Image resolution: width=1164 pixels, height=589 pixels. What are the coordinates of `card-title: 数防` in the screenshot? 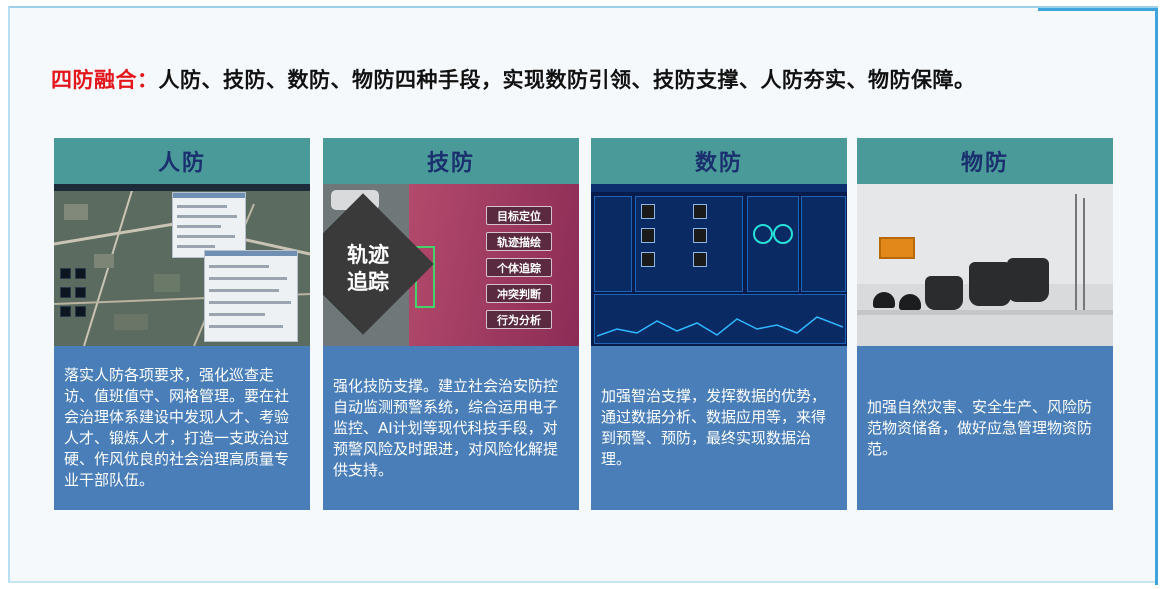 It's located at (719, 161).